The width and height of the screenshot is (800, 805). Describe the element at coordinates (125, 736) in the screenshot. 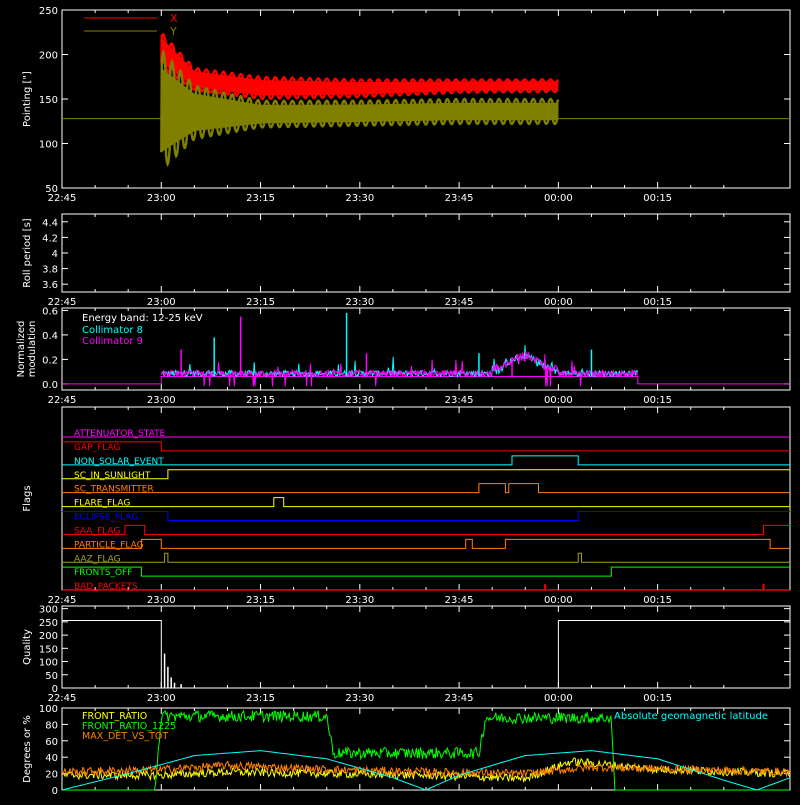

I see `legend-label: MAX_DET_VS_TOT` at that location.